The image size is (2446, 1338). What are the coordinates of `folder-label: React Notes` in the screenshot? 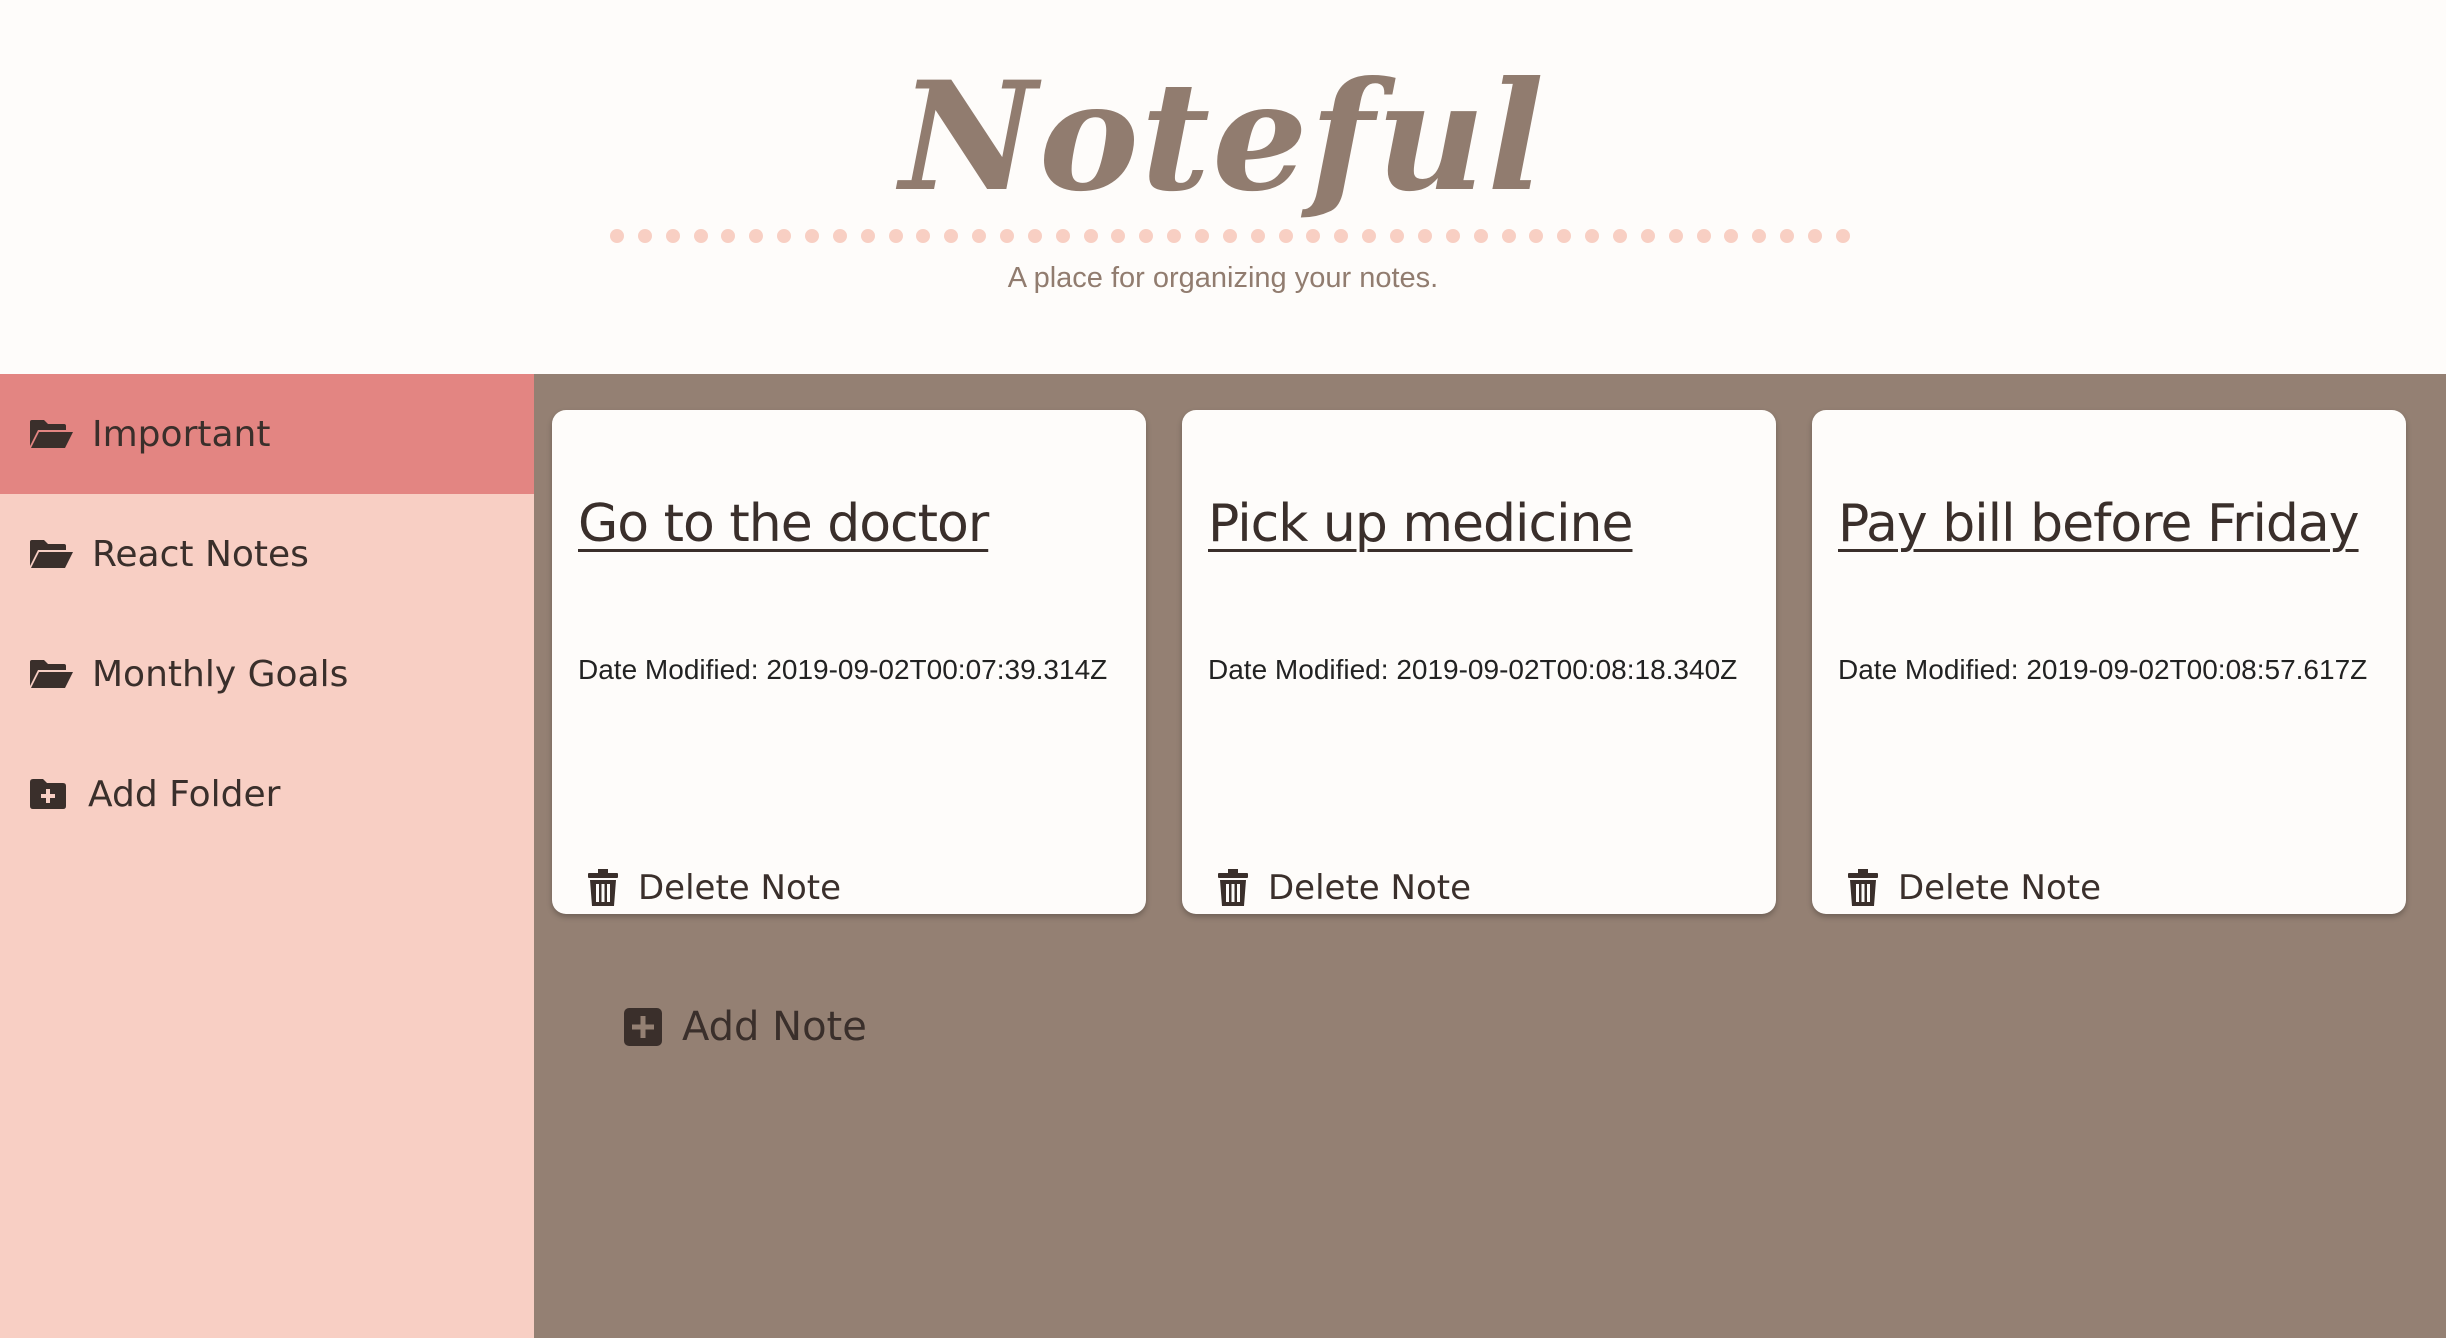 It's located at (200, 554).